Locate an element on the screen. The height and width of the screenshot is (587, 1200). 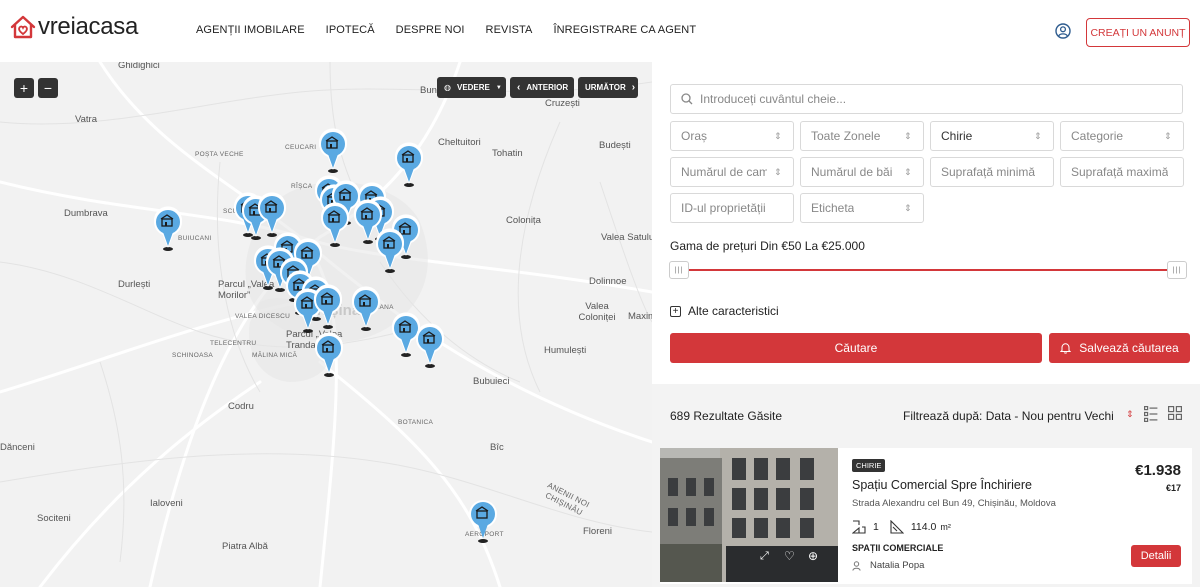
zones-select: Toate Zonele ⇕ is located at coordinates (862, 136).